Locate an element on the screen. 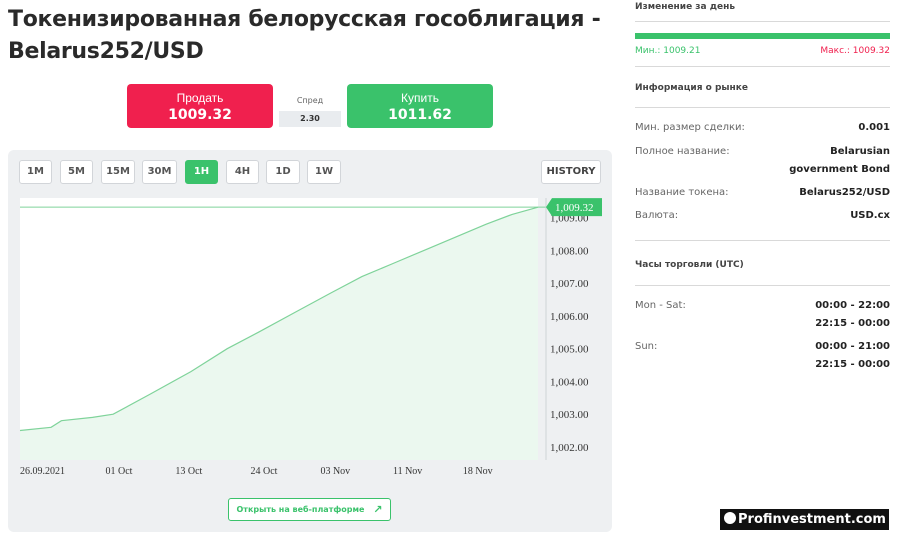  y-tick-label: 1,007.00 is located at coordinates (569, 284).